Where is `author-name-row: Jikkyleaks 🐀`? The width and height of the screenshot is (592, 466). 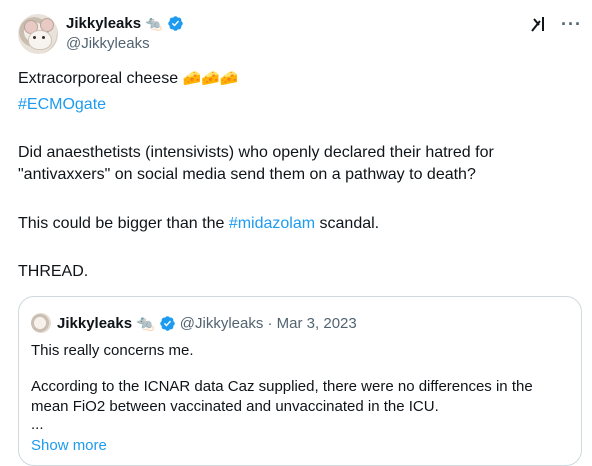
author-name-row: Jikkyleaks 🐀 is located at coordinates (125, 23).